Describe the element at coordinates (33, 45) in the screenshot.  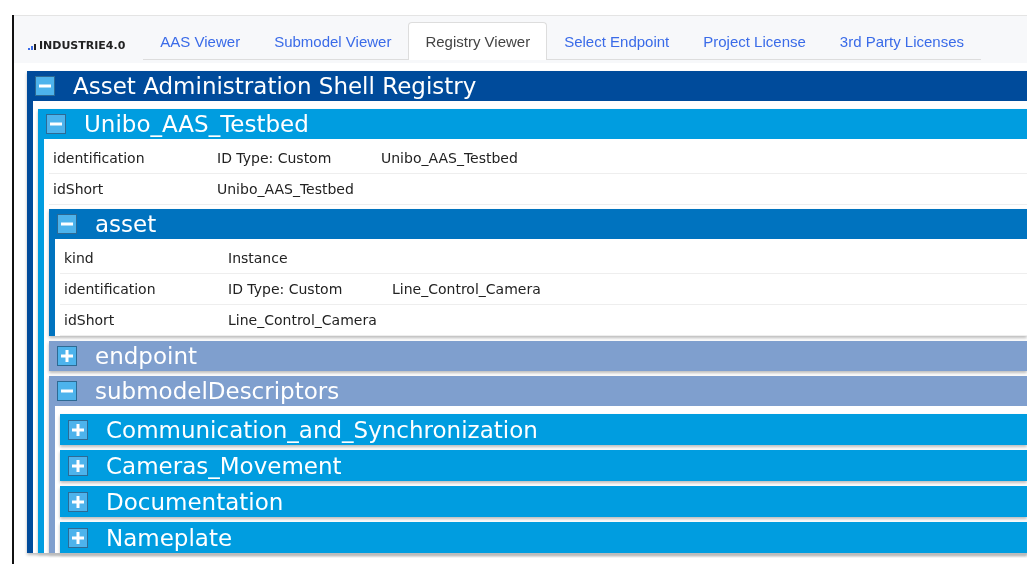
I see `signal-bars-icon` at that location.